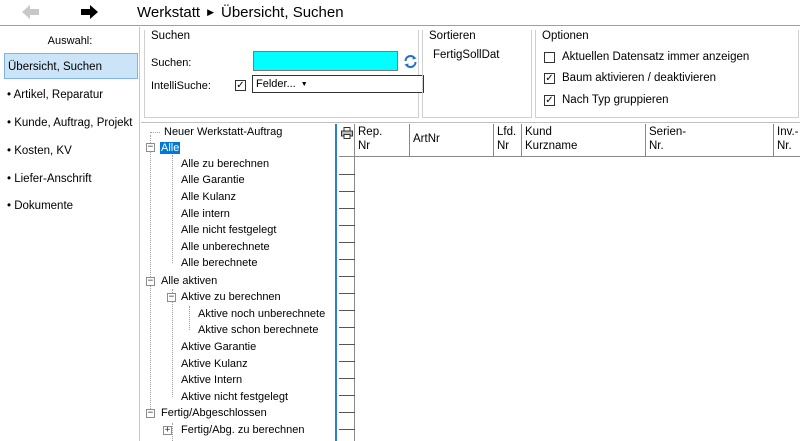 The height and width of the screenshot is (441, 800). I want to click on tree-item-aktive-zu-berechnen: Aktive zu berechnen, so click(231, 297).